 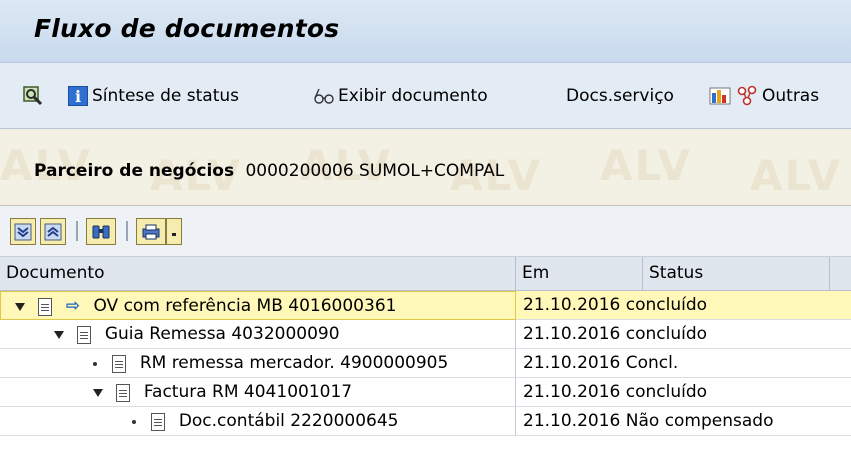 What do you see at coordinates (579, 273) in the screenshot?
I see `column-header-date: Em` at bounding box center [579, 273].